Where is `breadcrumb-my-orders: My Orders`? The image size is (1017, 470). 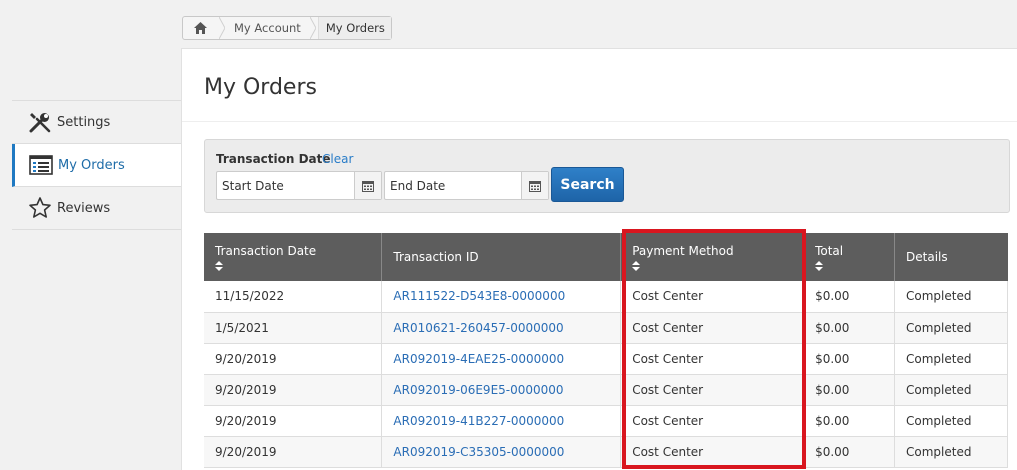 breadcrumb-my-orders: My Orders is located at coordinates (354, 28).